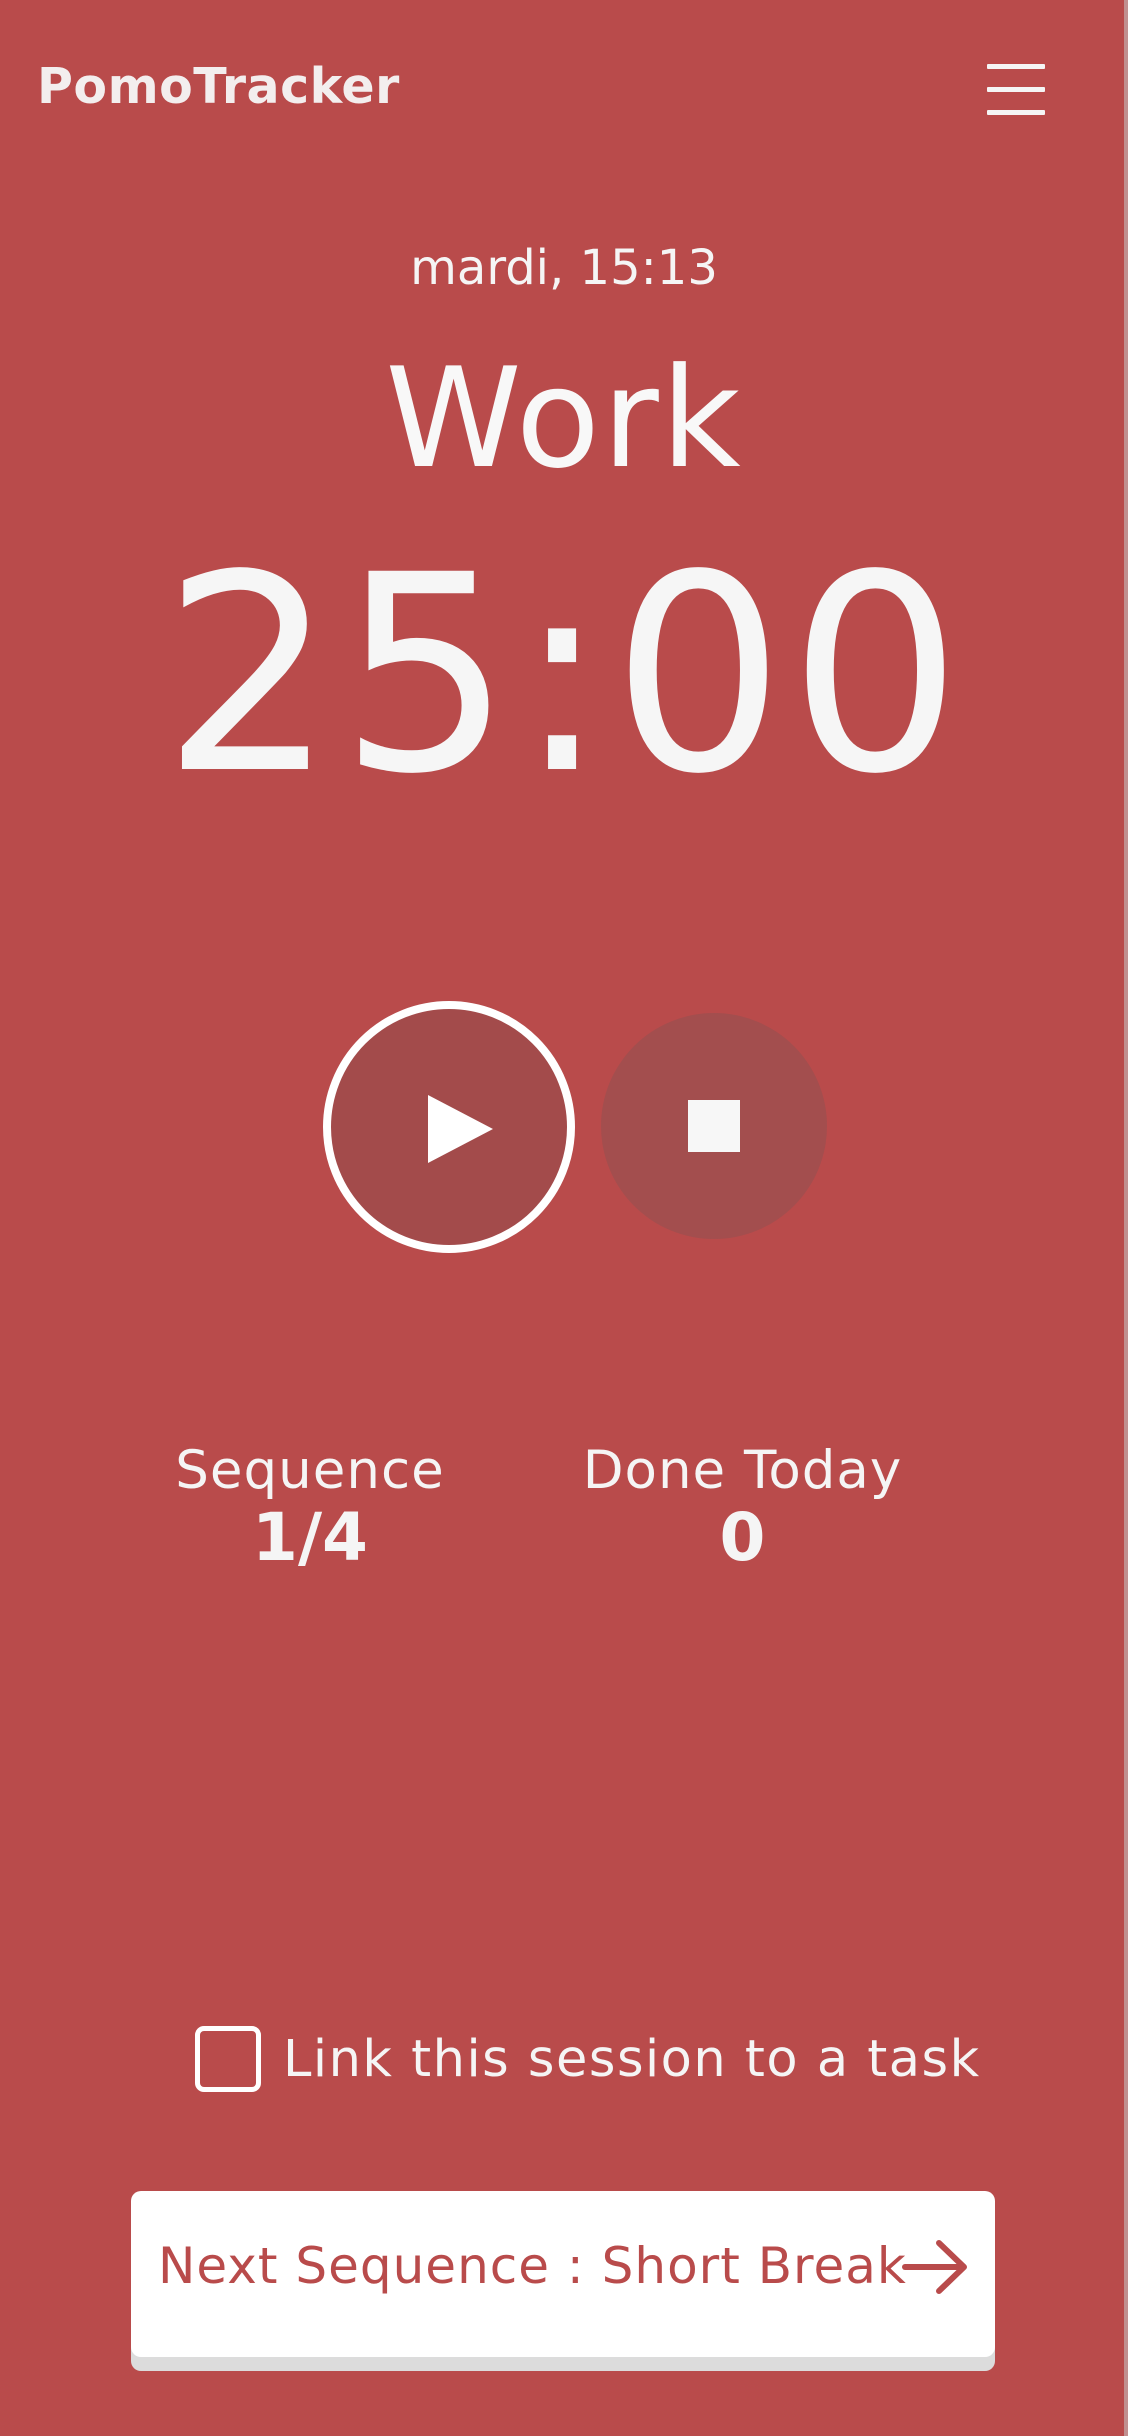 This screenshot has width=1128, height=2436. I want to click on stop-button, so click(714, 1126).